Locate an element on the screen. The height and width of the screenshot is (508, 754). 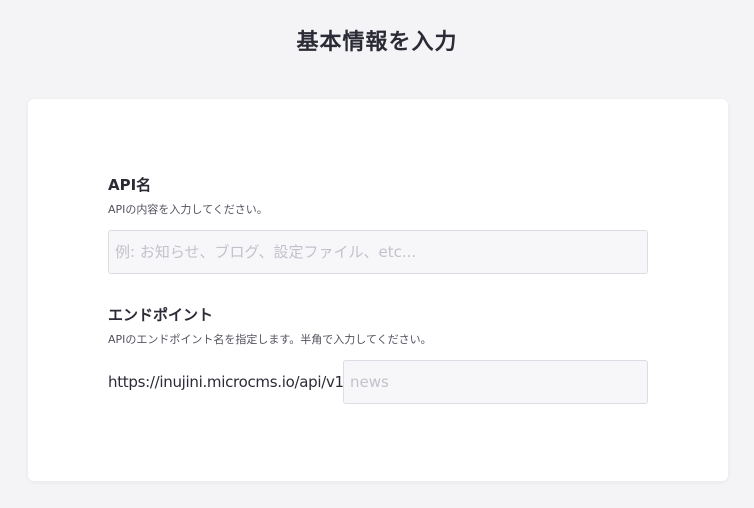
endpoint-input is located at coordinates (495, 382).